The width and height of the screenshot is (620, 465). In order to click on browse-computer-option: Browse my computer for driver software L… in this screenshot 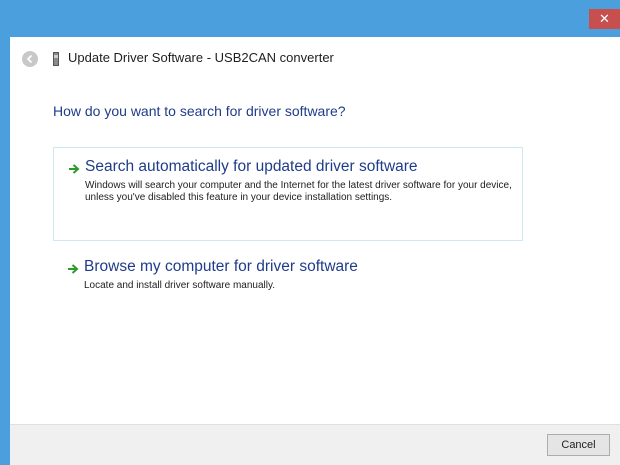, I will do `click(288, 280)`.